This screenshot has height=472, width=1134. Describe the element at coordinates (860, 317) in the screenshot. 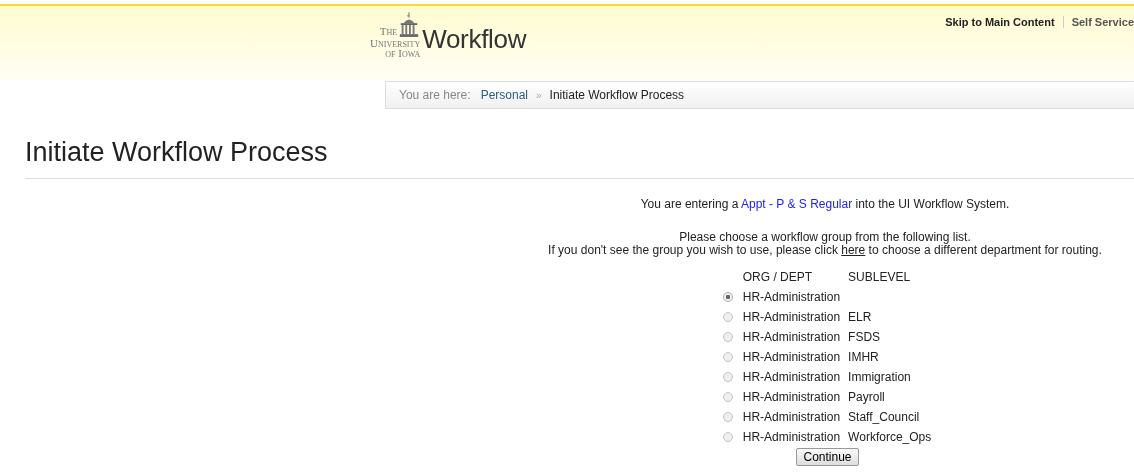

I see `table-cell: ELR` at that location.